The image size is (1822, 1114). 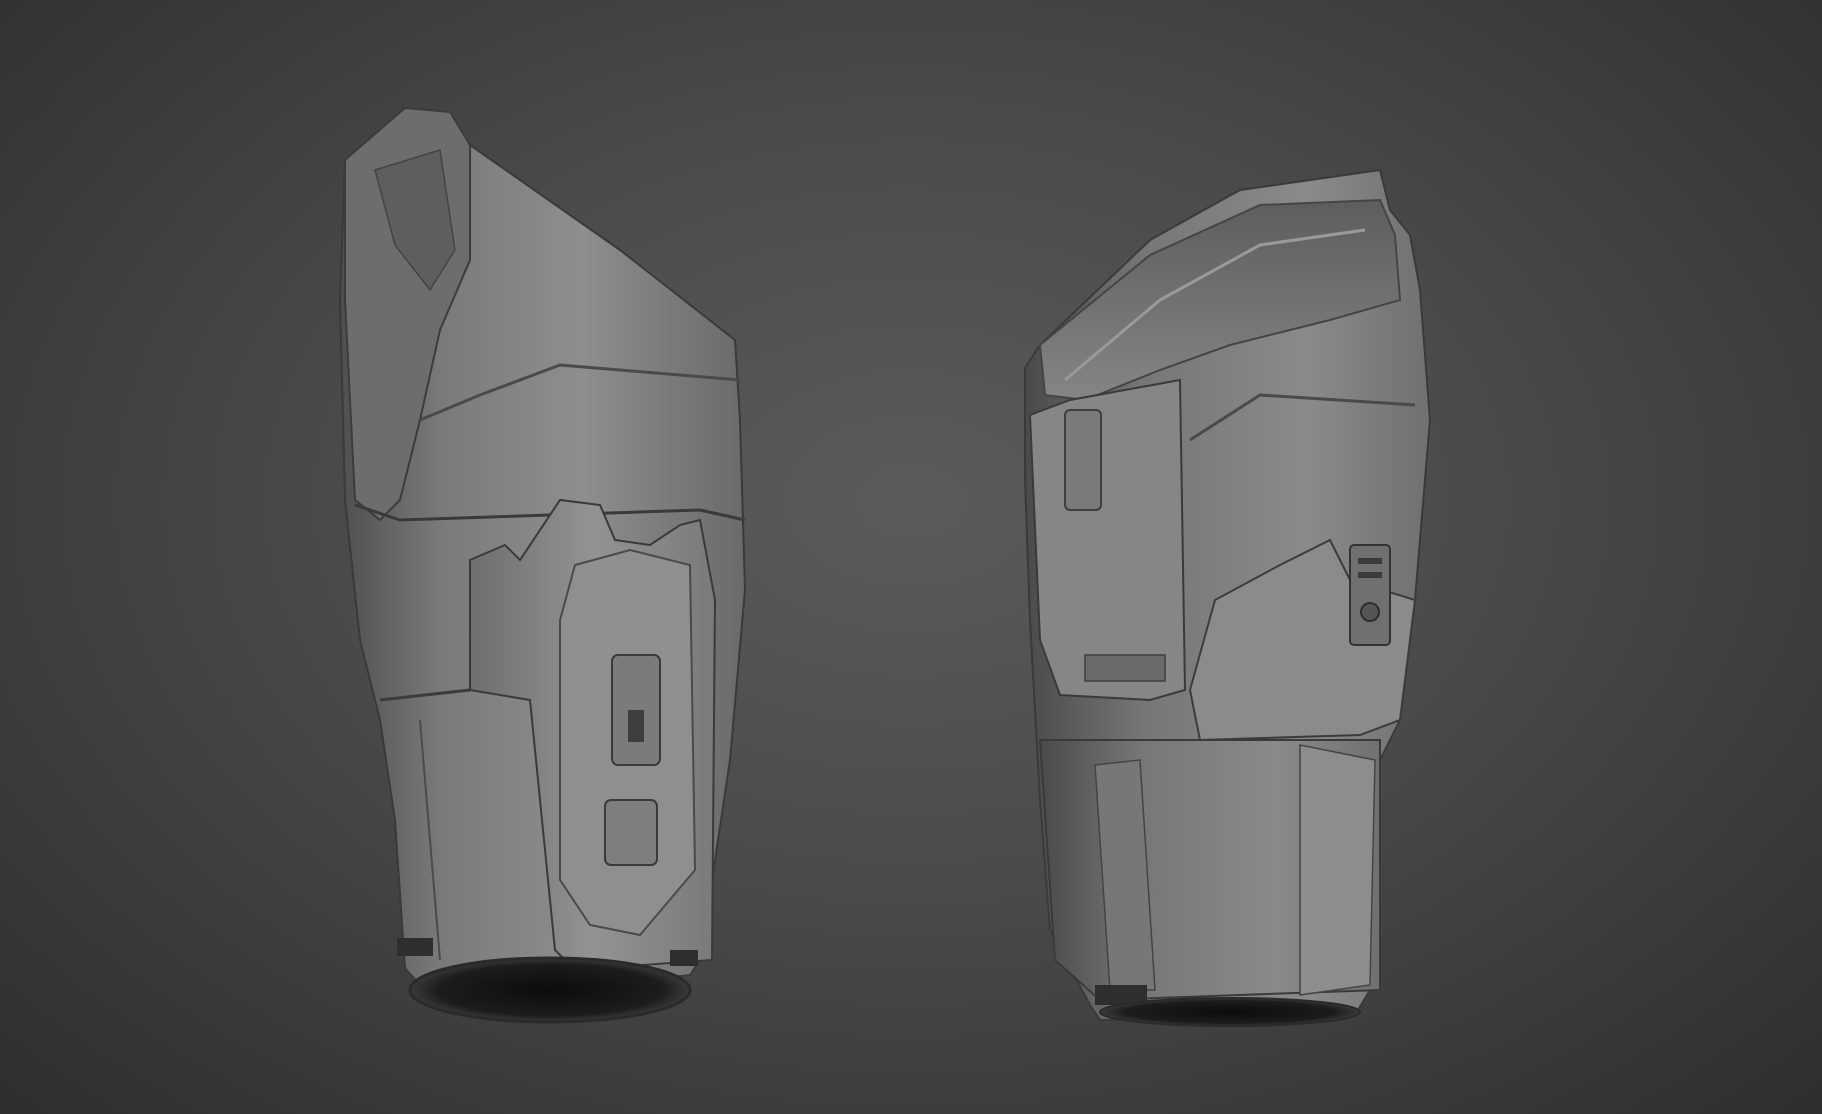 What do you see at coordinates (550, 990) in the screenshot?
I see `vambrace-left-opening` at bounding box center [550, 990].